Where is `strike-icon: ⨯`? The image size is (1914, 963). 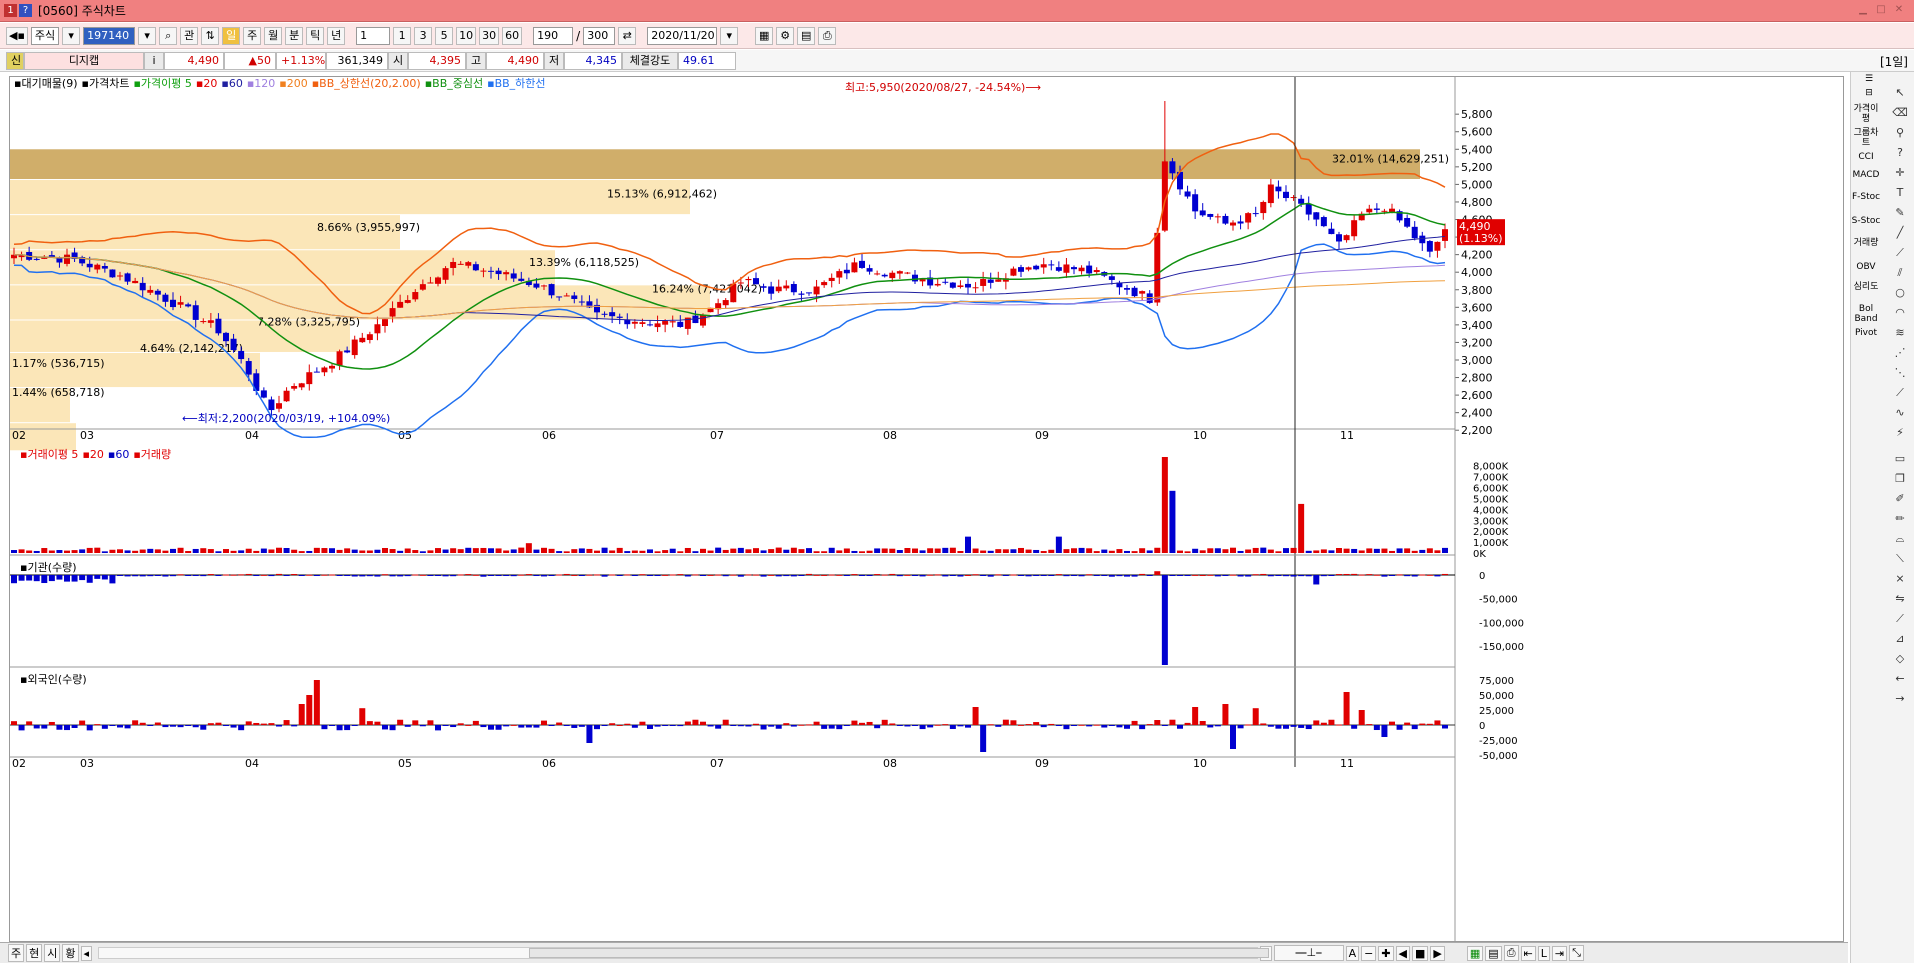
strike-icon: ⨯ is located at coordinates (1900, 580).